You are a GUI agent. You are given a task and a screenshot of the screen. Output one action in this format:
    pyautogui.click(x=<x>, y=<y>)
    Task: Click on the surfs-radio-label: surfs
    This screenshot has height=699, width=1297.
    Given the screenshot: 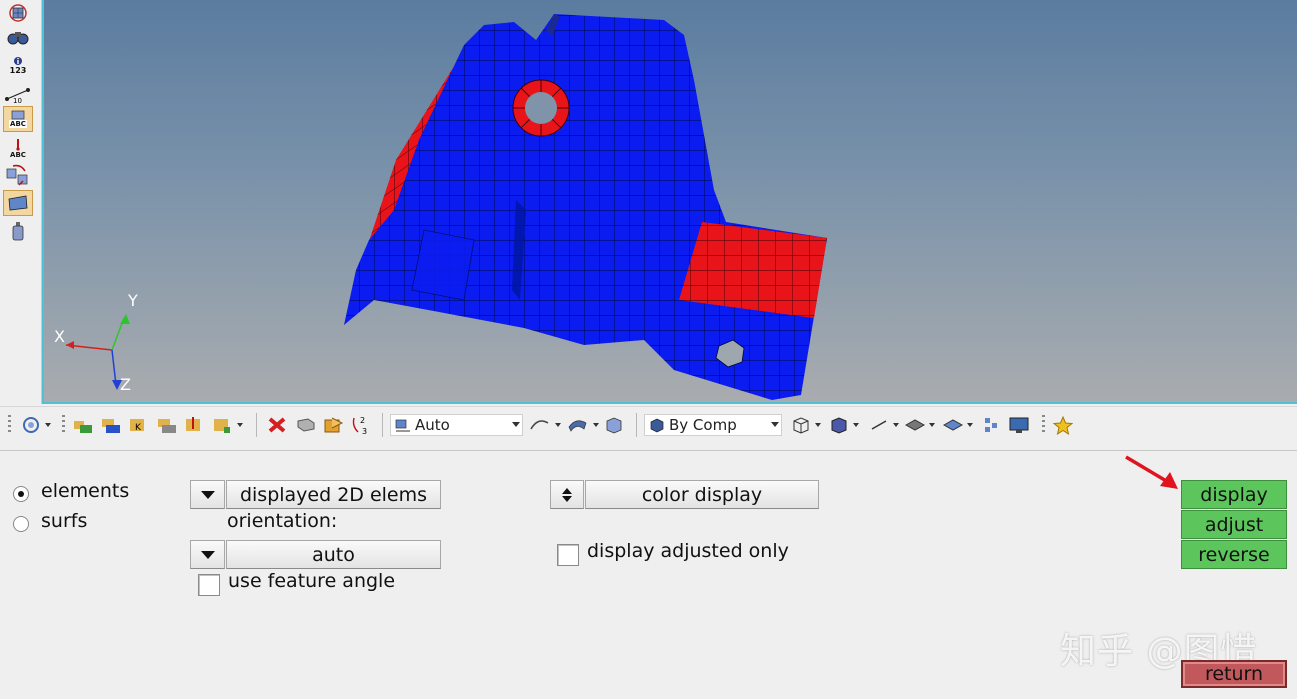 What is the action you would take?
    pyautogui.click(x=64, y=521)
    